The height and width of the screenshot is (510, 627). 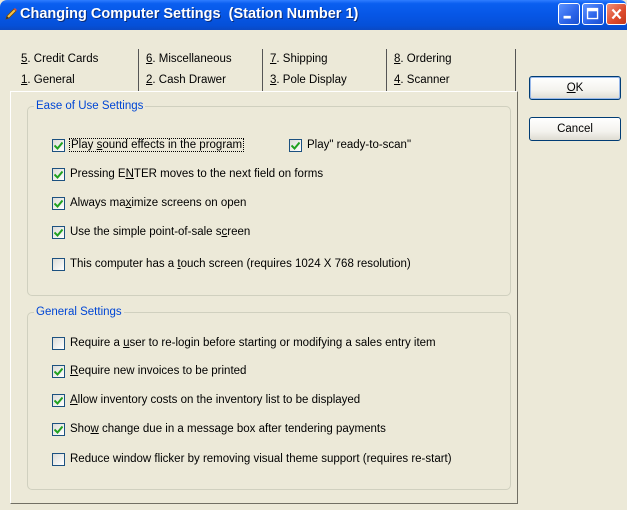 I want to click on tab-label: . Pole Display, so click(x=311, y=80).